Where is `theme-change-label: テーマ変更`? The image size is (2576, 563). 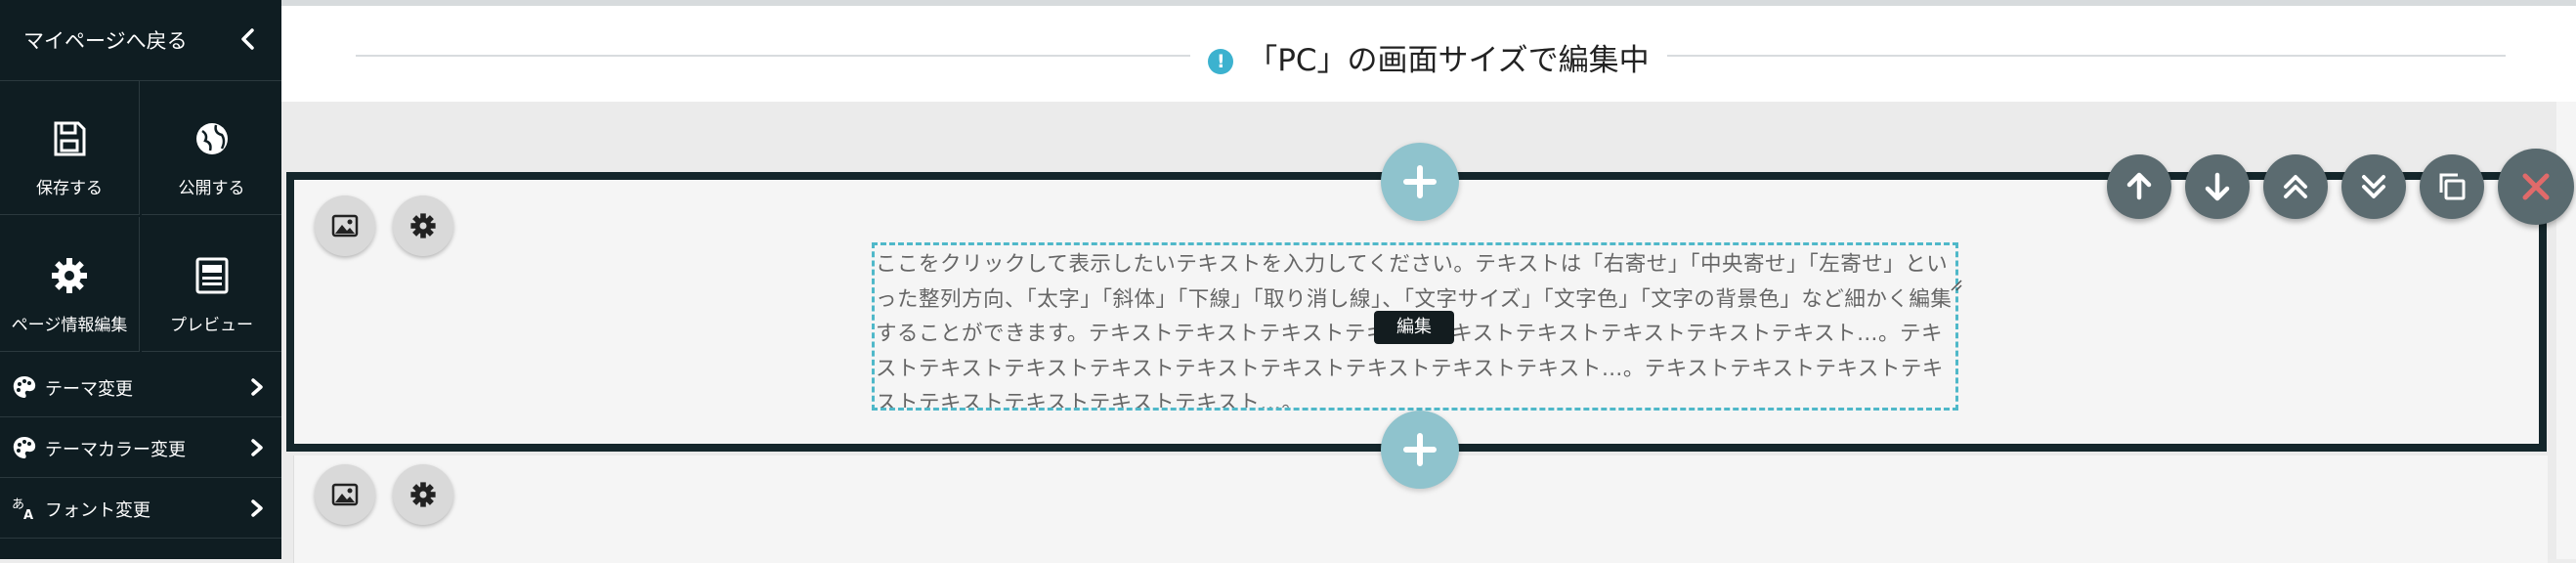
theme-change-label: テーマ変更 is located at coordinates (89, 389).